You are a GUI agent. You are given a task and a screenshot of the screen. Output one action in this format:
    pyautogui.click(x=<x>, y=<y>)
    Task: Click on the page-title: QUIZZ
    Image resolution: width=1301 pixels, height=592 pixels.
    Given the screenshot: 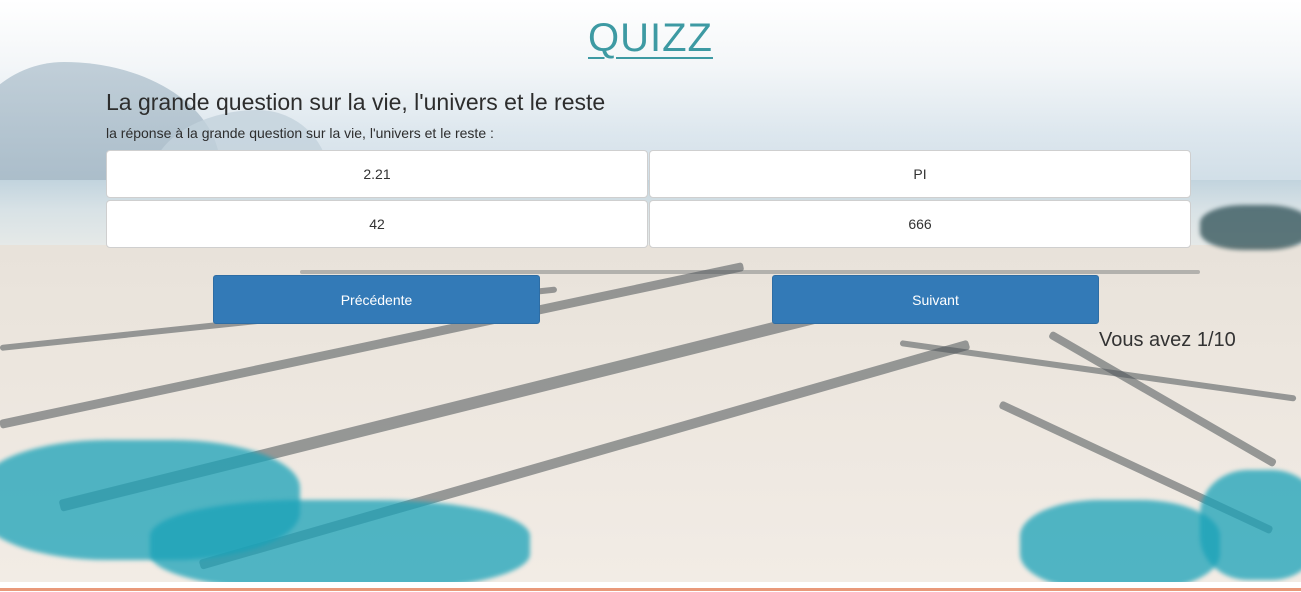 What is the action you would take?
    pyautogui.click(x=650, y=38)
    